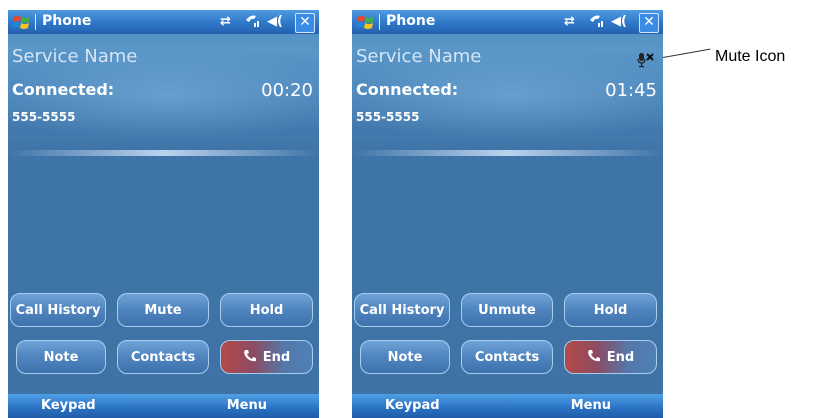 This screenshot has height=418, width=821. What do you see at coordinates (163, 310) in the screenshot?
I see `mute-button: Mute` at bounding box center [163, 310].